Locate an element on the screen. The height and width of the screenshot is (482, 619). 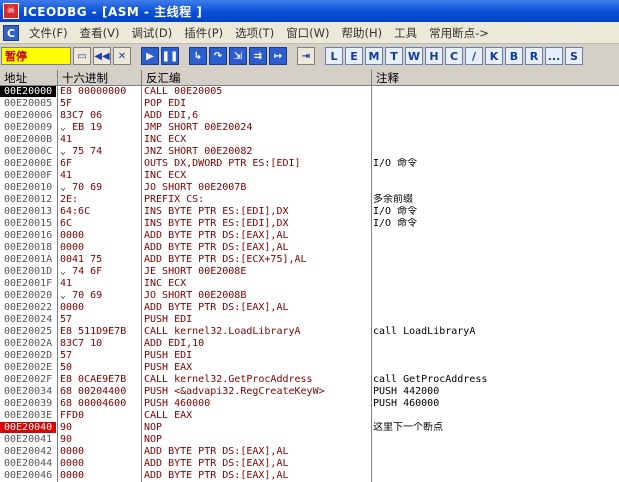
menu-common-breakpoints: 常用断点-> is located at coordinates (459, 33).